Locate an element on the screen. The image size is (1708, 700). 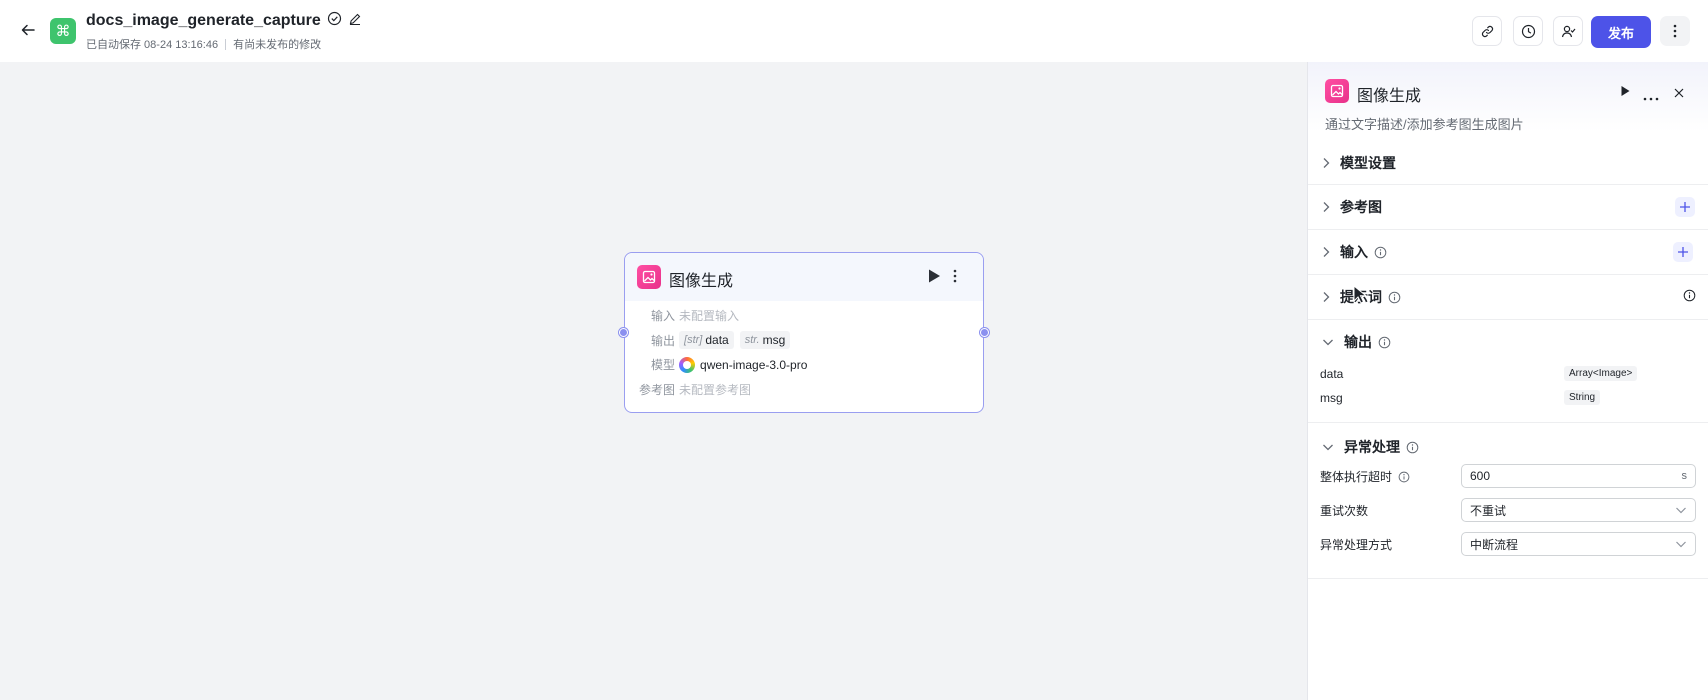
reference-label: 参考图 is located at coordinates (657, 390).